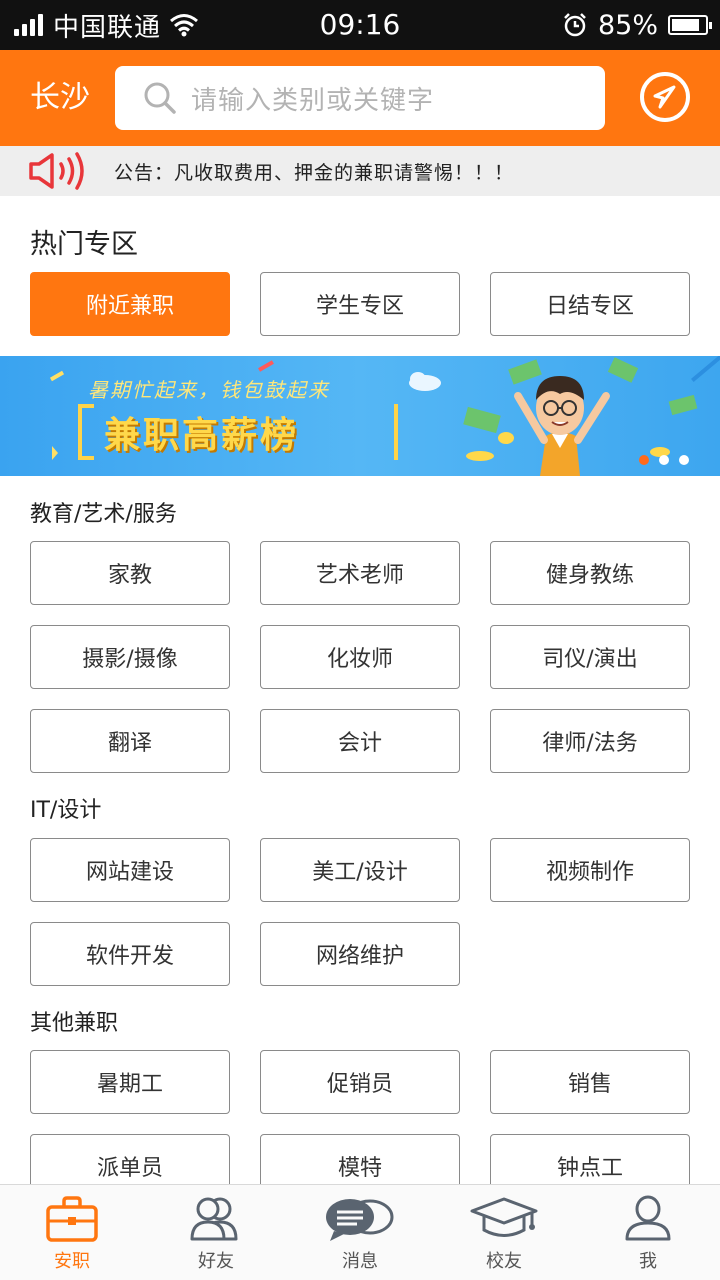 The image size is (720, 1280). Describe the element at coordinates (72, 1261) in the screenshot. I see `tab-jobs-label: 安职` at that location.